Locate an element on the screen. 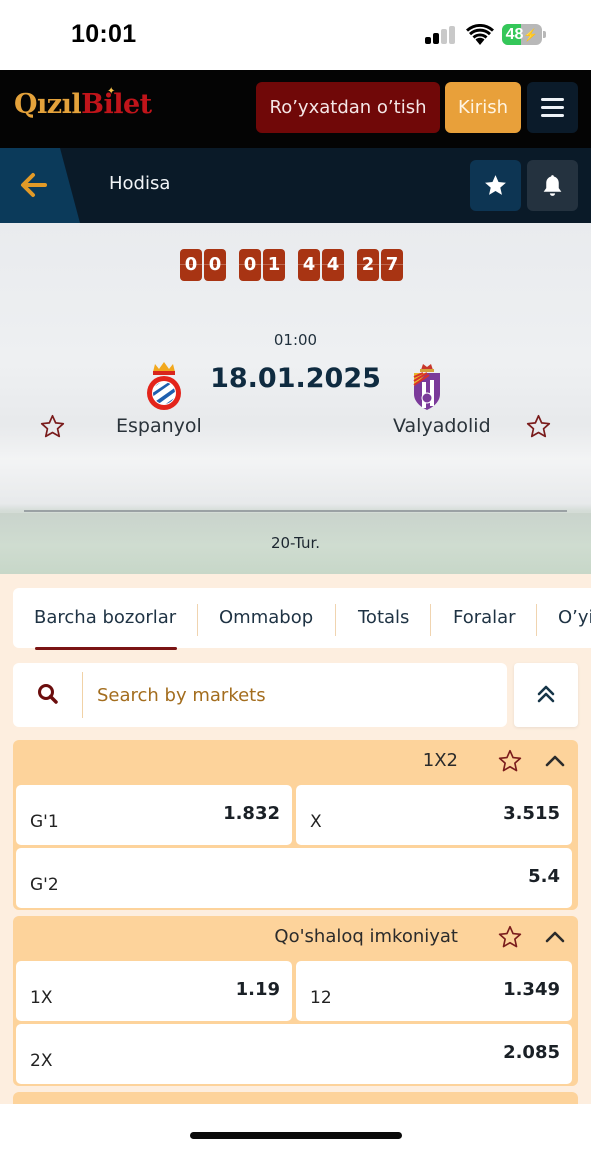  battery-percent: 48 is located at coordinates (514, 34).